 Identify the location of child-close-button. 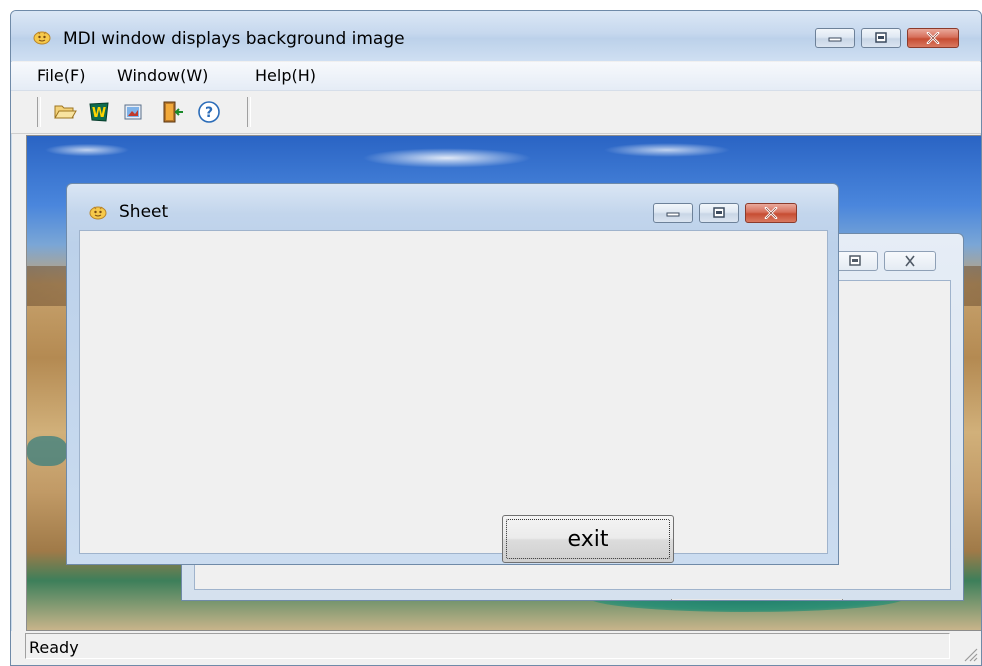
(771, 213).